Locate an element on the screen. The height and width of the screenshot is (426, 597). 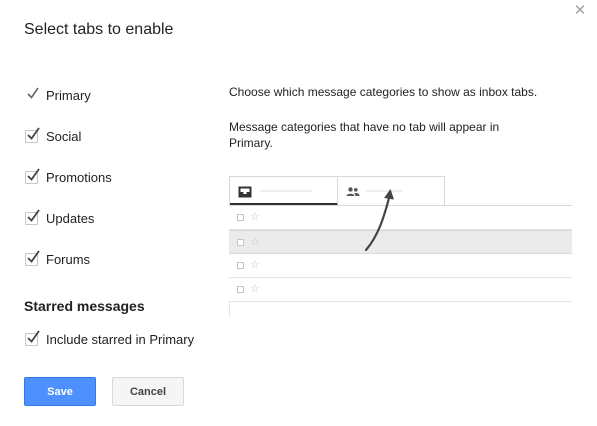
include-starred-label: Include starred in Primary is located at coordinates (120, 339).